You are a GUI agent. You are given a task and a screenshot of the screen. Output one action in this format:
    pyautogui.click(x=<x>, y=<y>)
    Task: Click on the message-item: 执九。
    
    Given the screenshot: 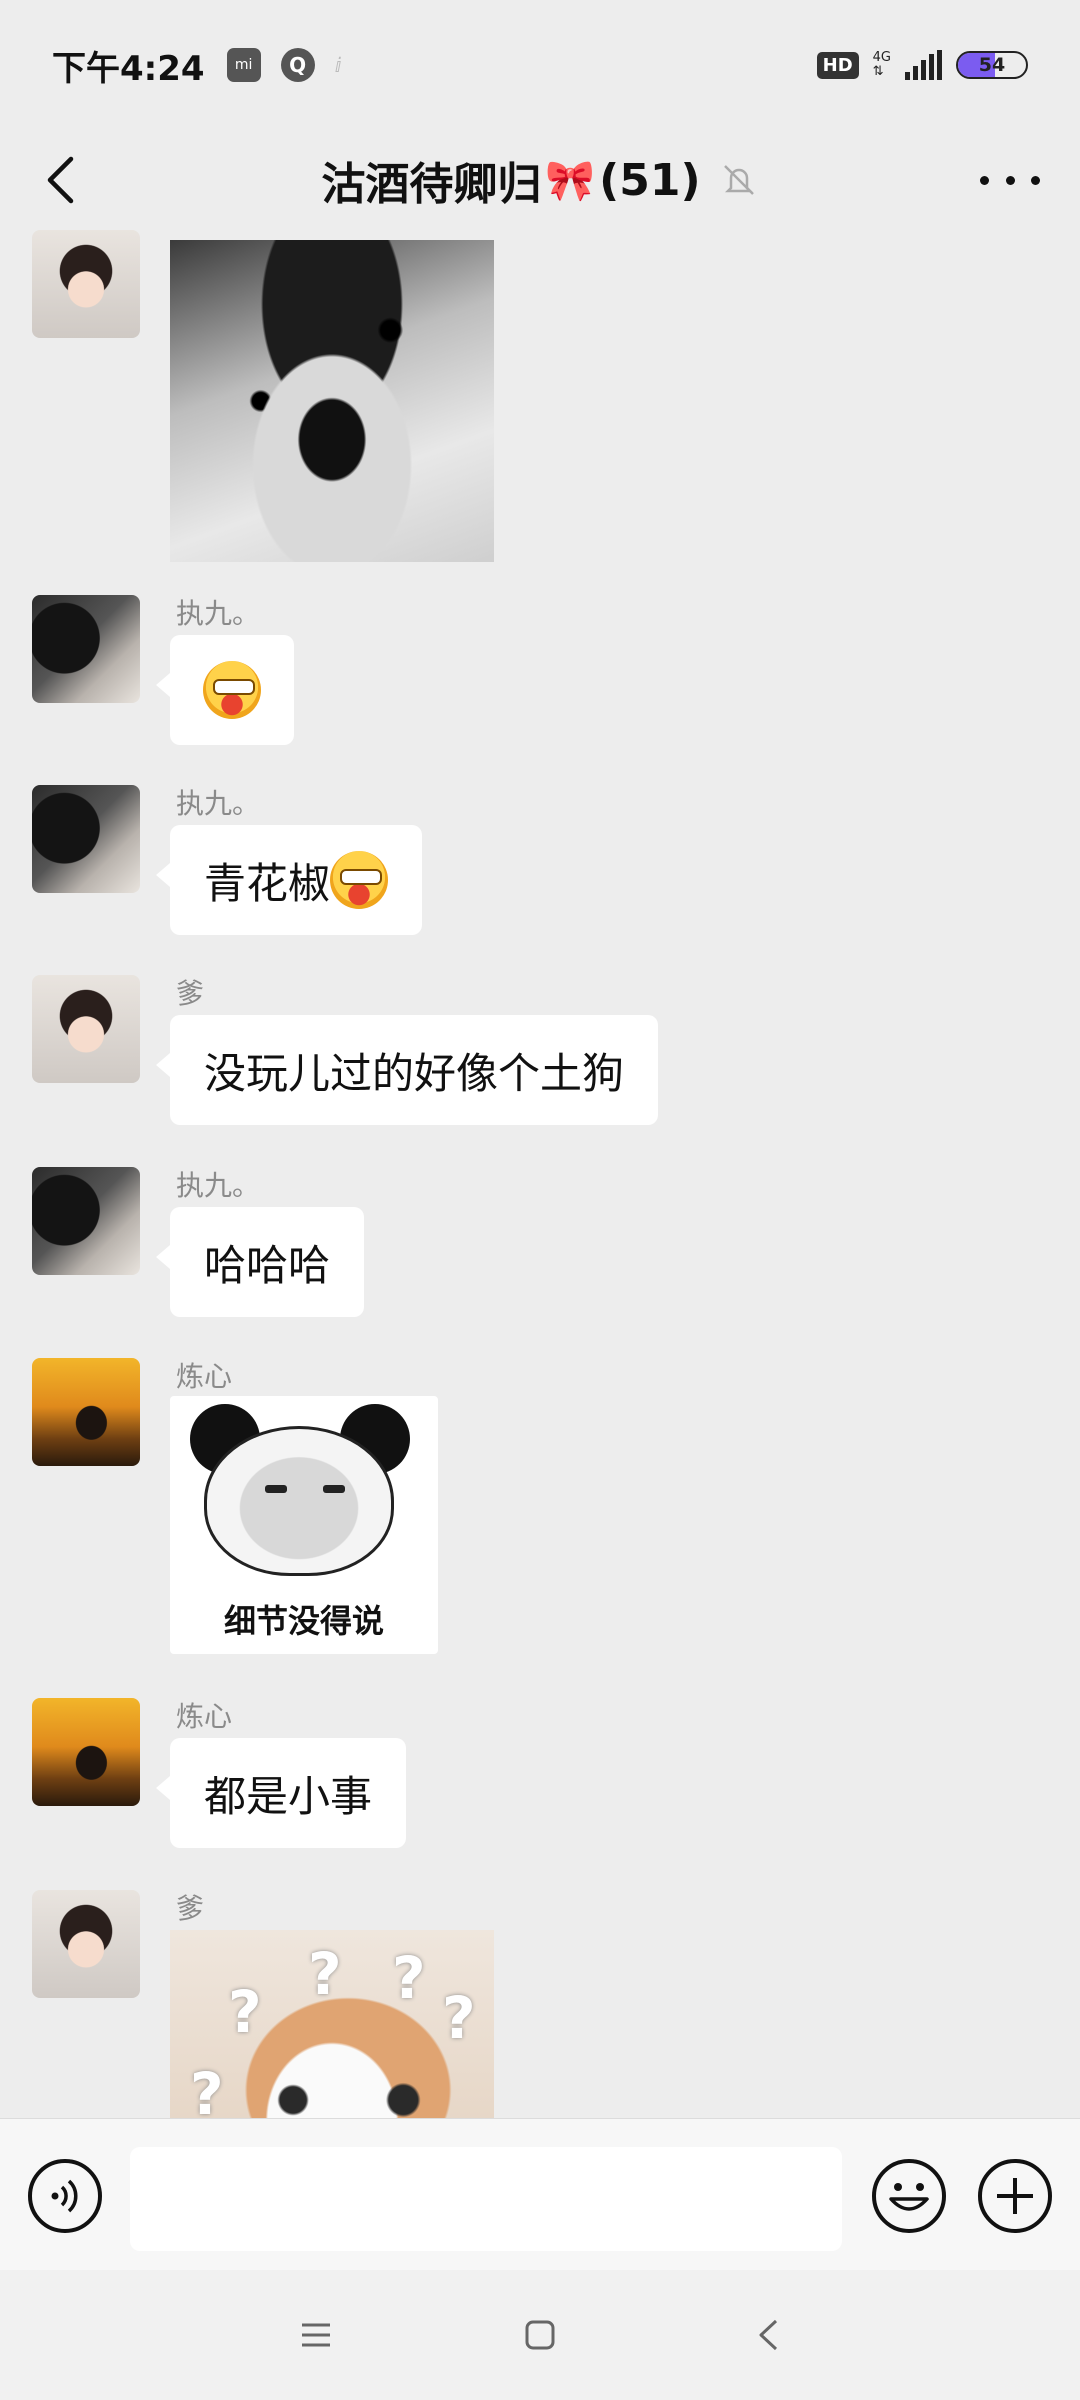 What is the action you would take?
    pyautogui.click(x=540, y=685)
    